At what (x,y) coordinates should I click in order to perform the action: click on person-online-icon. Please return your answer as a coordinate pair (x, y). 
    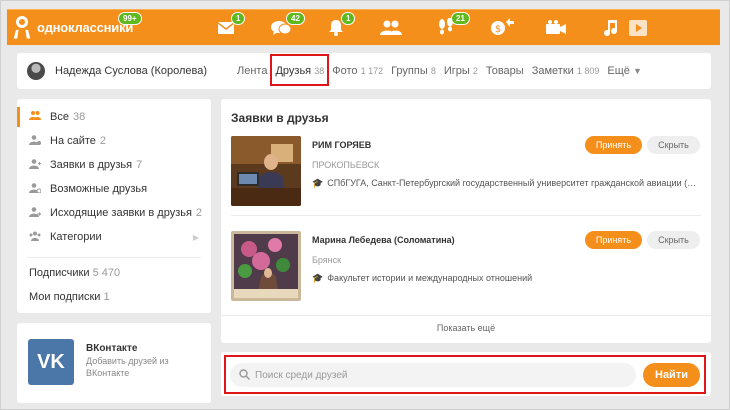
    Looking at the image, I should click on (35, 141).